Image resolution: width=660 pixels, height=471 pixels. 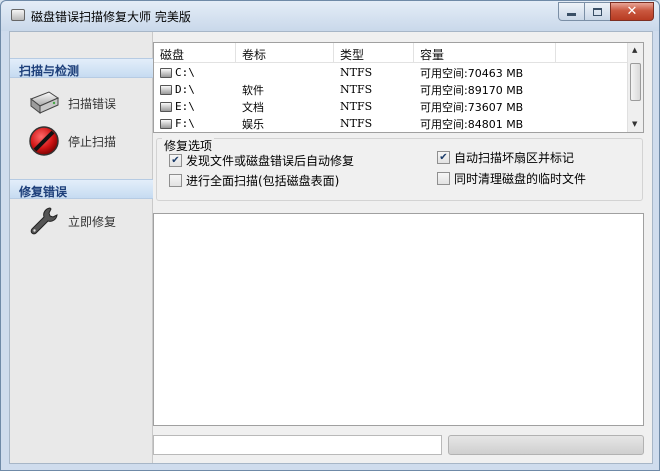 I want to click on repair-now-button: 立即修复, so click(x=71, y=221).